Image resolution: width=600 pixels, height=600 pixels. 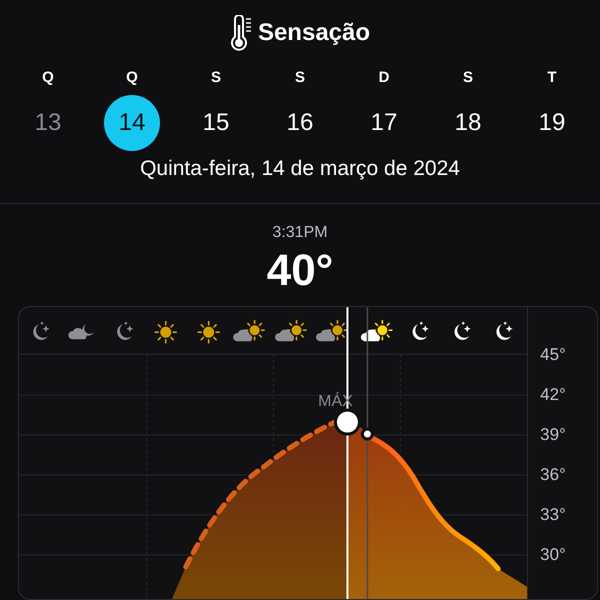 I want to click on current-point, so click(x=367, y=433).